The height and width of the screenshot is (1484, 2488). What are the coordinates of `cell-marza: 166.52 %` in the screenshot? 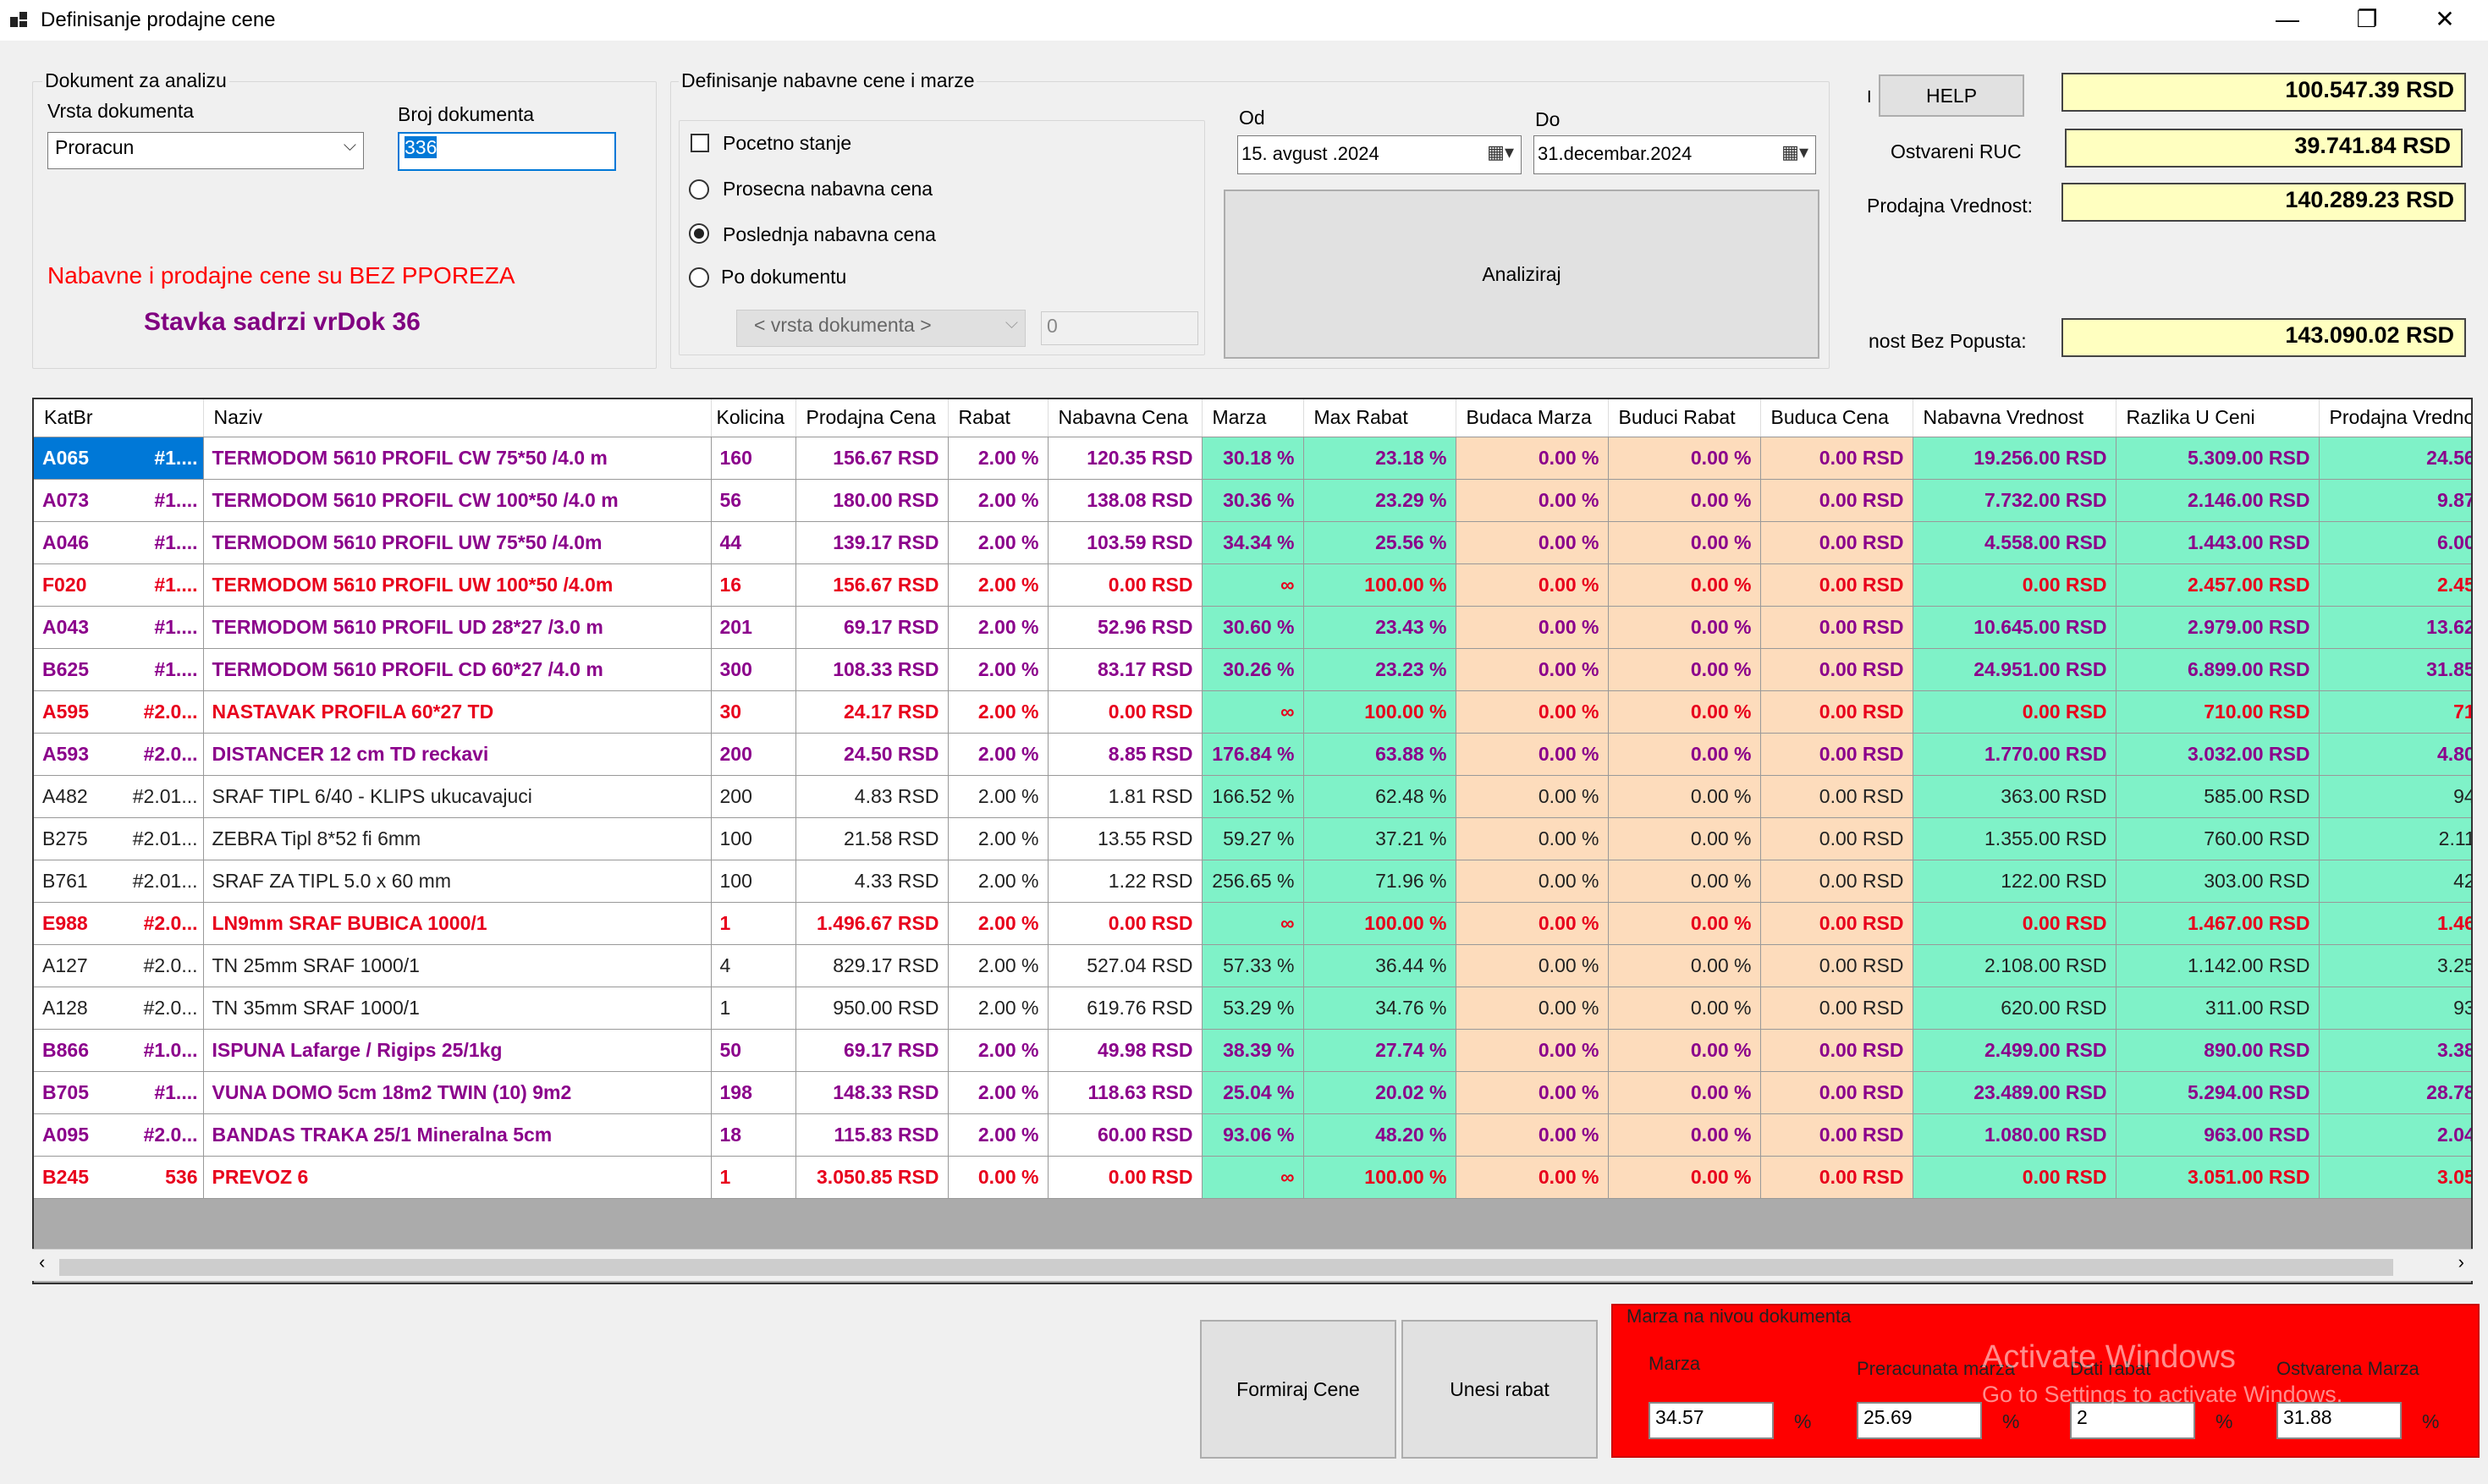 It's located at (1253, 796).